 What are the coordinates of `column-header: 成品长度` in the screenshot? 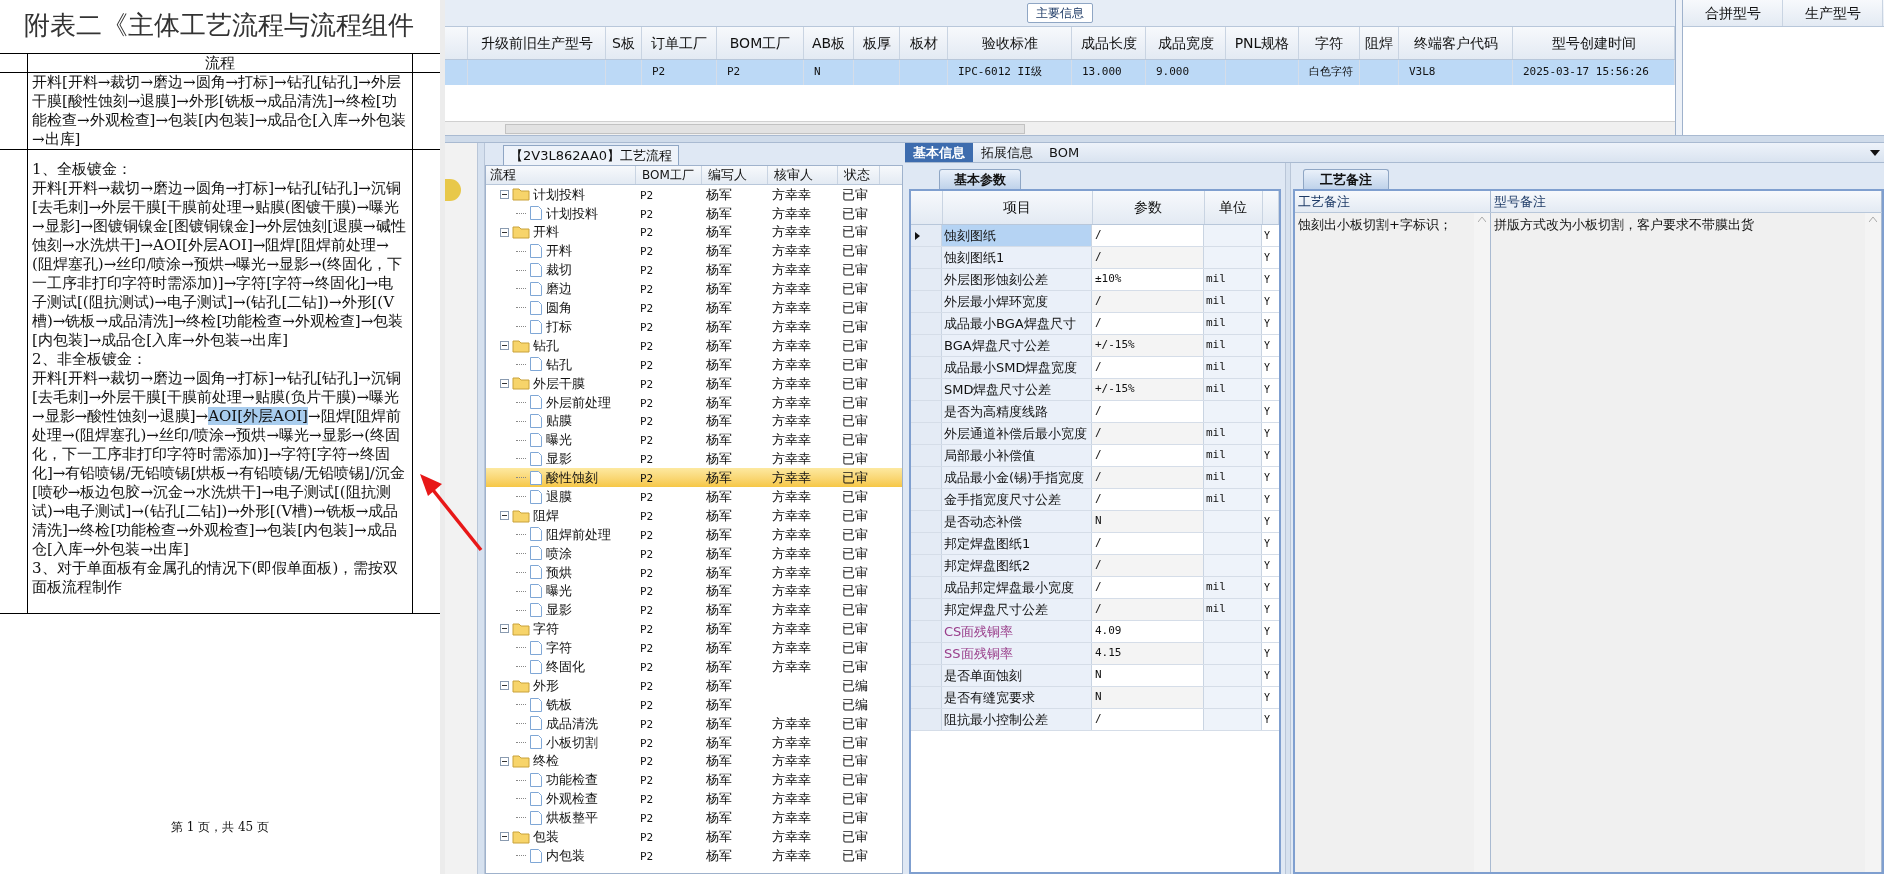 It's located at (1108, 43).